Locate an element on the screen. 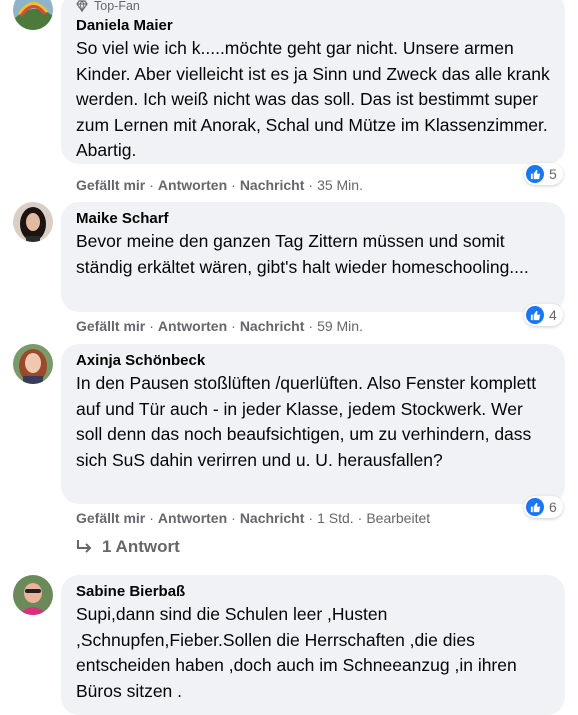 The width and height of the screenshot is (578, 715). comment-author: Axinja Schönbeck is located at coordinates (313, 360).